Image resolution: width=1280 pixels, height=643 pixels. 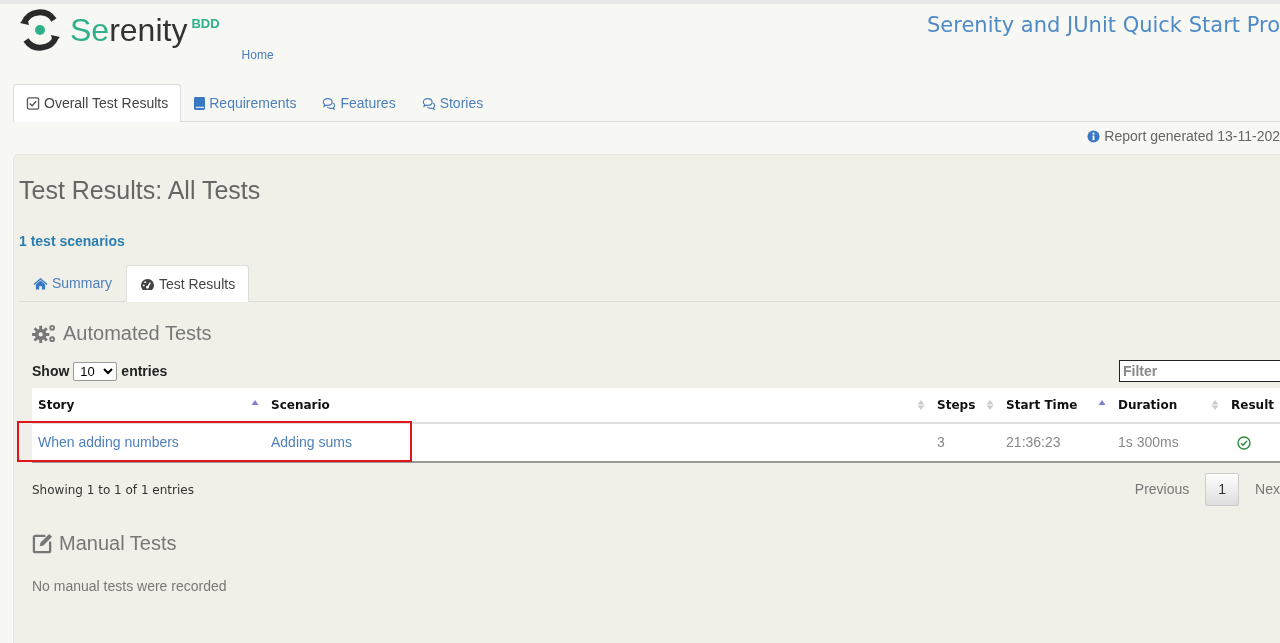 What do you see at coordinates (1094, 136) in the screenshot?
I see `info-icon` at bounding box center [1094, 136].